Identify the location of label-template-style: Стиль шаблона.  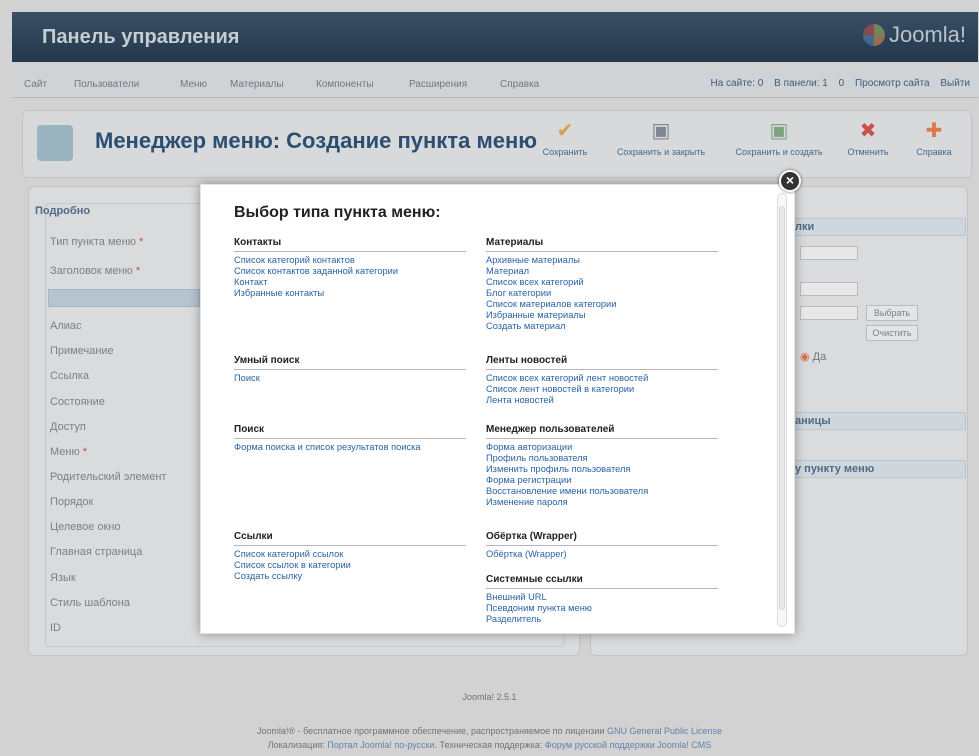
(90, 603).